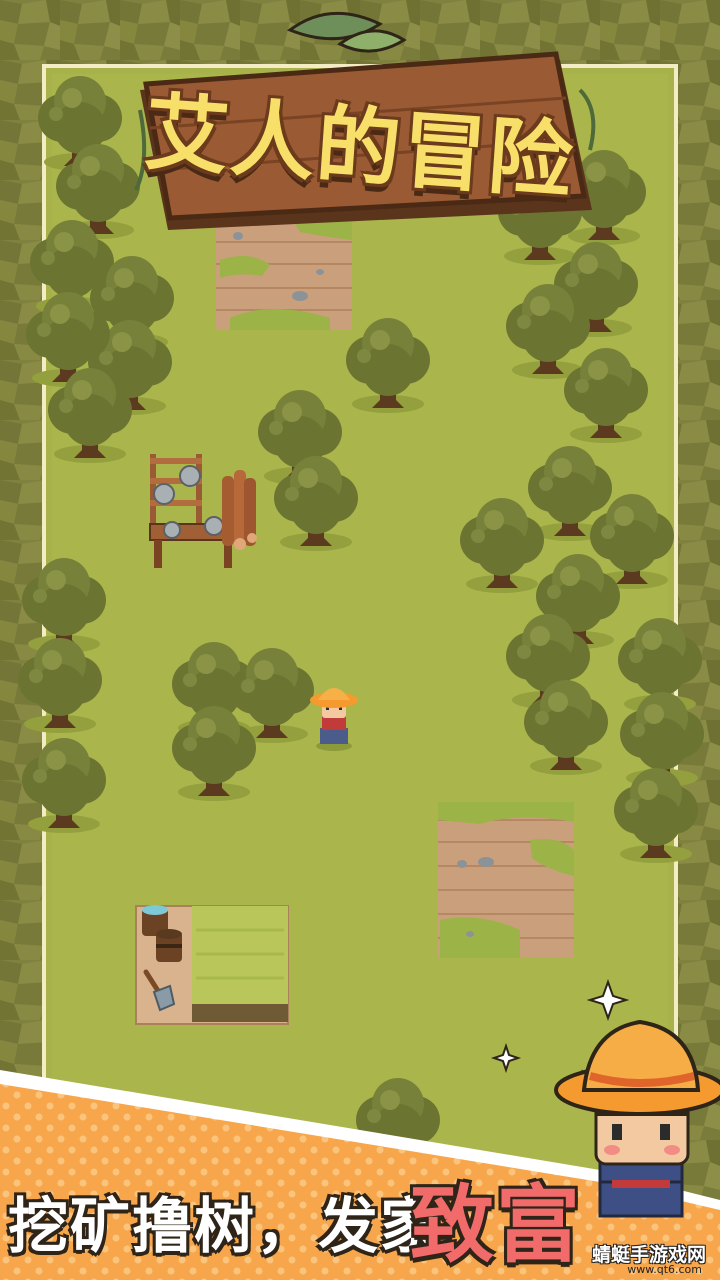 The width and height of the screenshot is (720, 1280). I want to click on slogan-accent-text: 致富, so click(496, 1225).